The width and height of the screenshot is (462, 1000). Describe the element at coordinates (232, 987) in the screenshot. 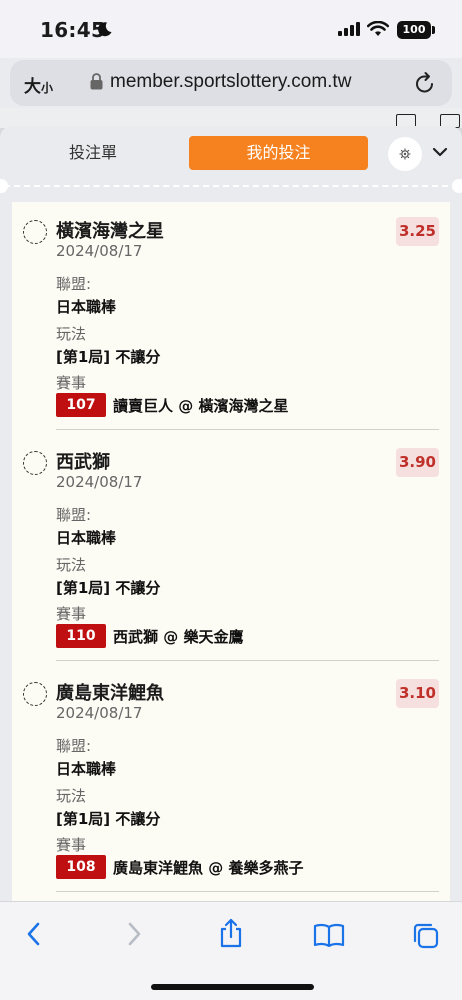

I see `home-indicator` at that location.